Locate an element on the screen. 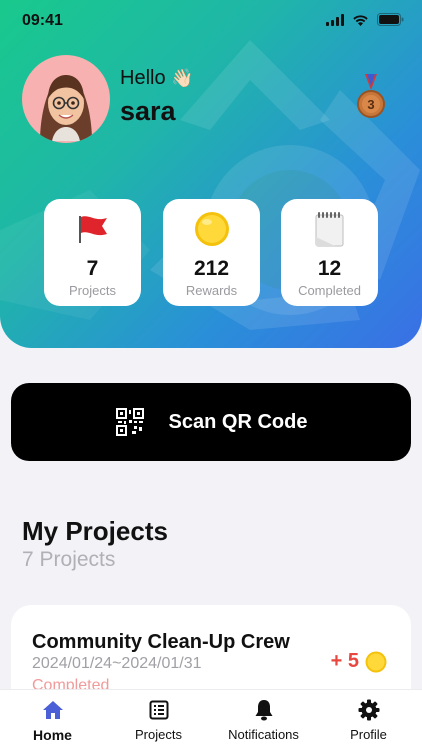  bronze-medal-icon: 3 is located at coordinates (371, 98).